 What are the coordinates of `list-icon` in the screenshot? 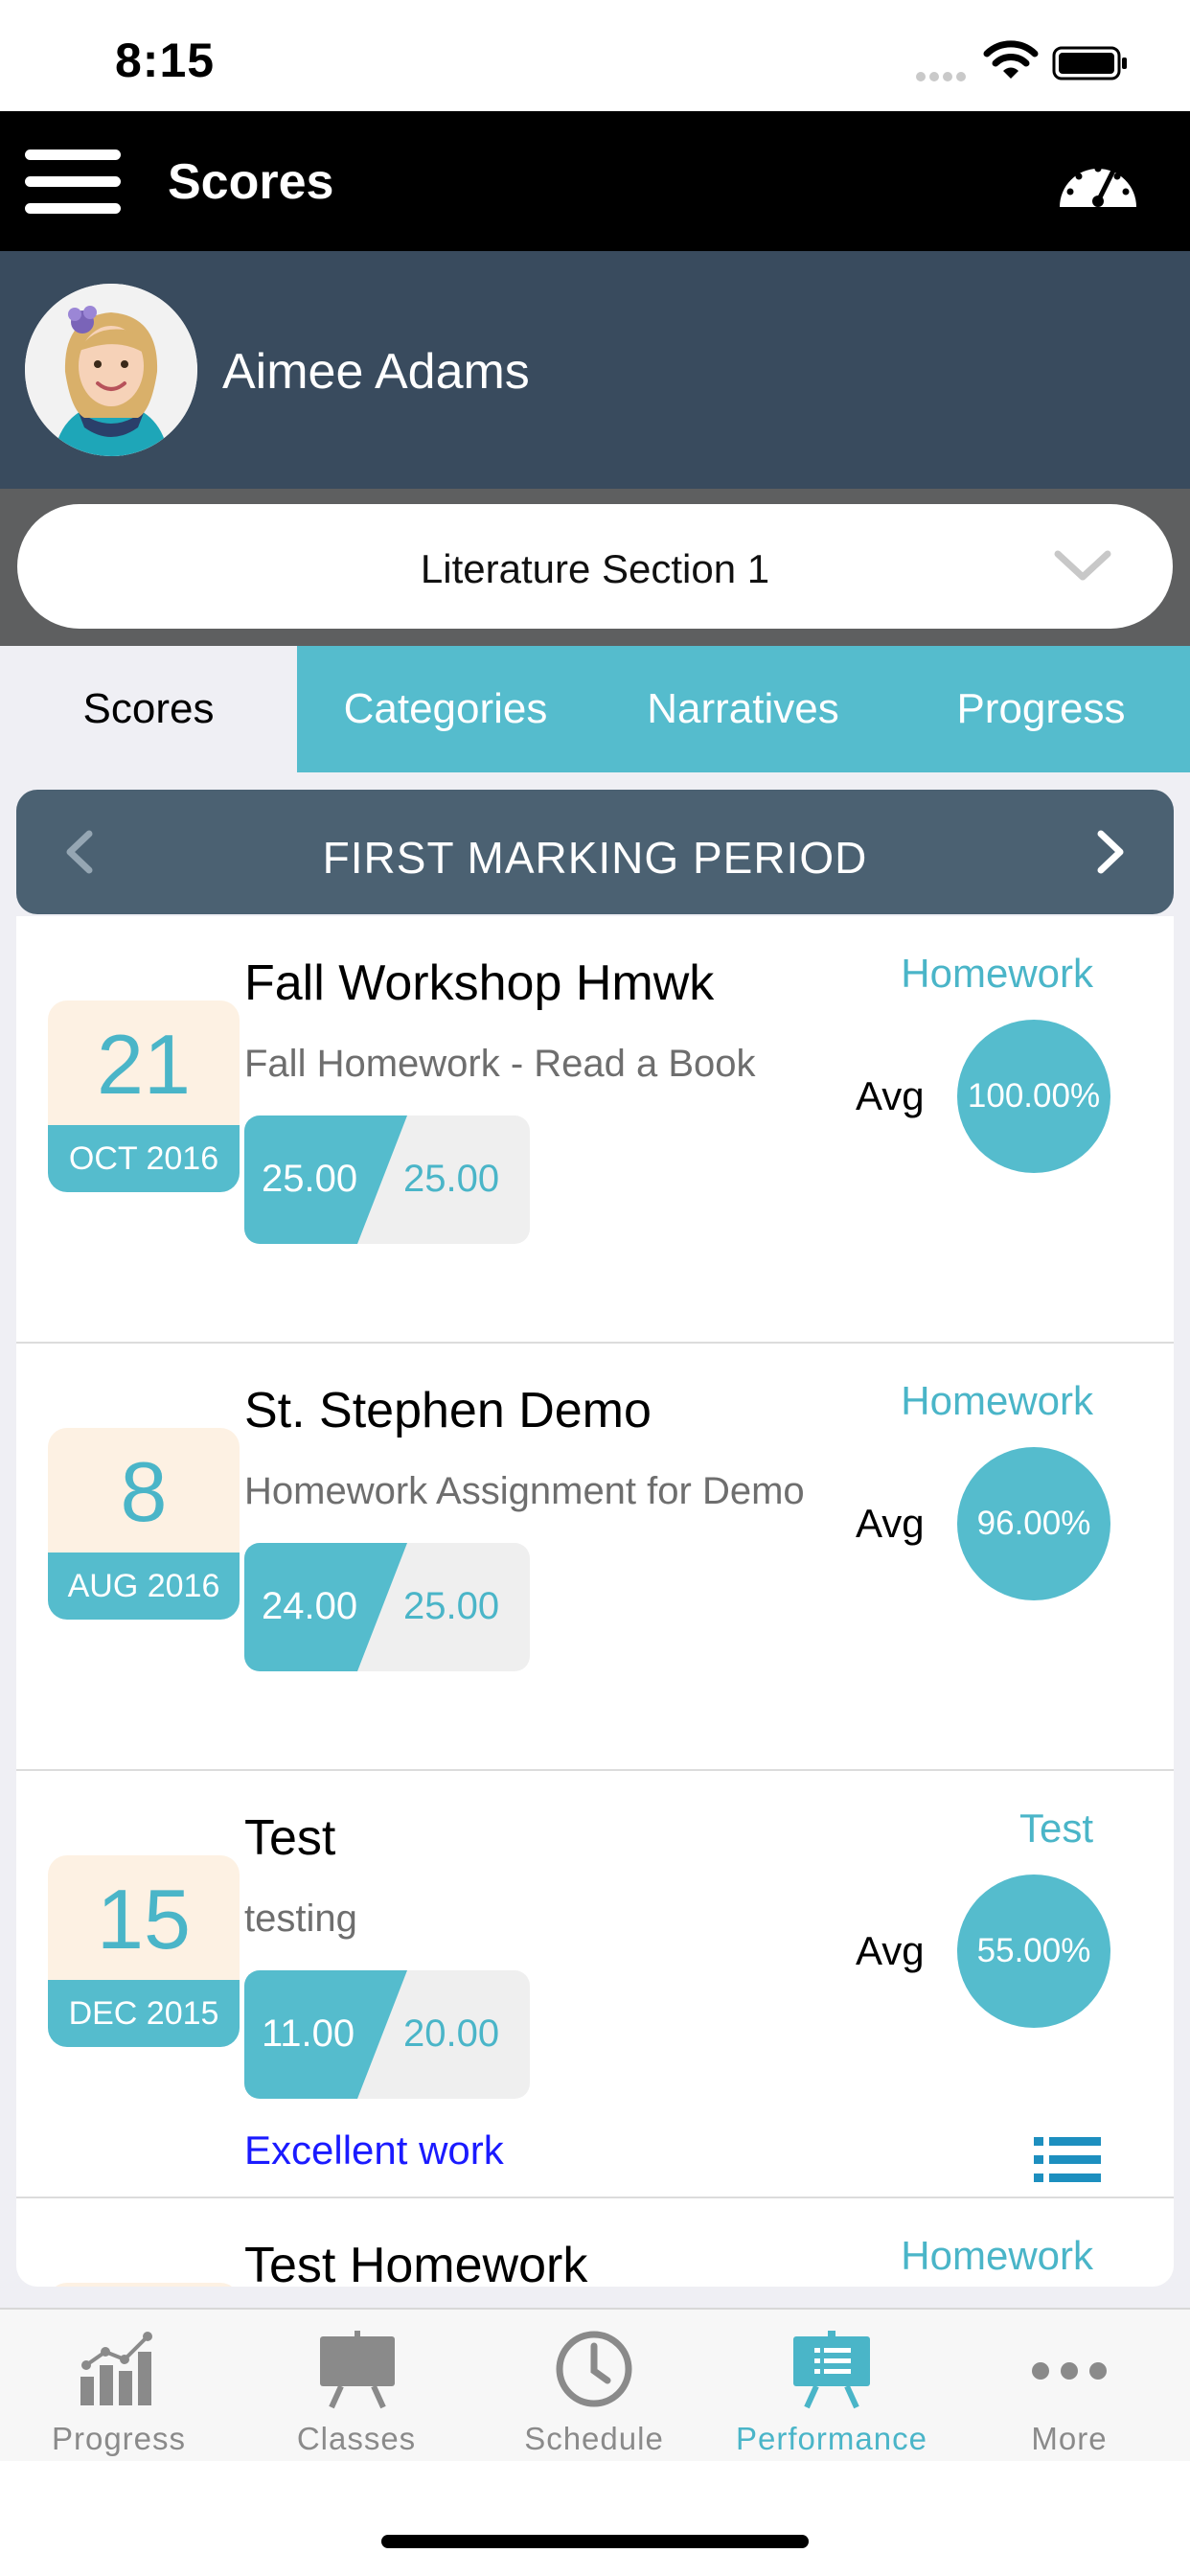 It's located at (1068, 2160).